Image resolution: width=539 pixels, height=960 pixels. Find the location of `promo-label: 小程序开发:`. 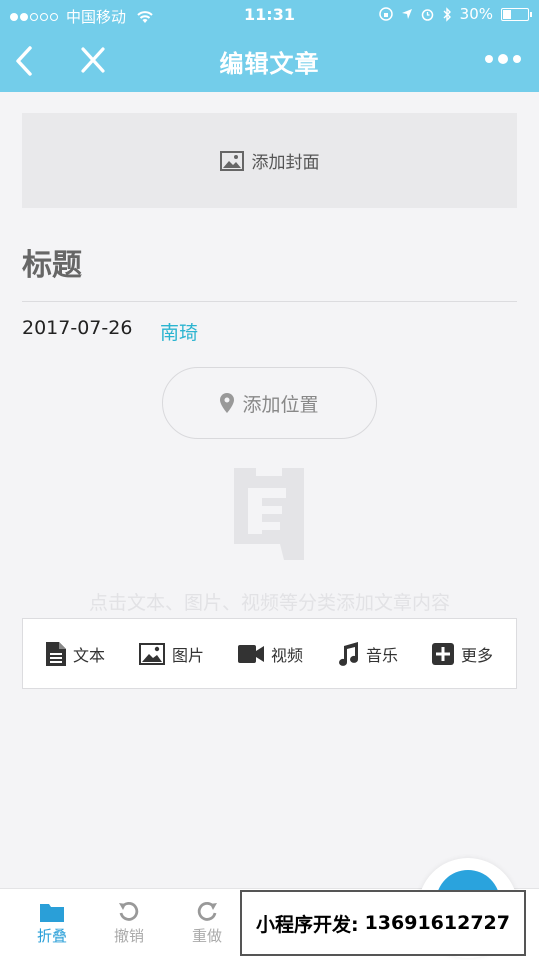

promo-label: 小程序开发: is located at coordinates (307, 924).